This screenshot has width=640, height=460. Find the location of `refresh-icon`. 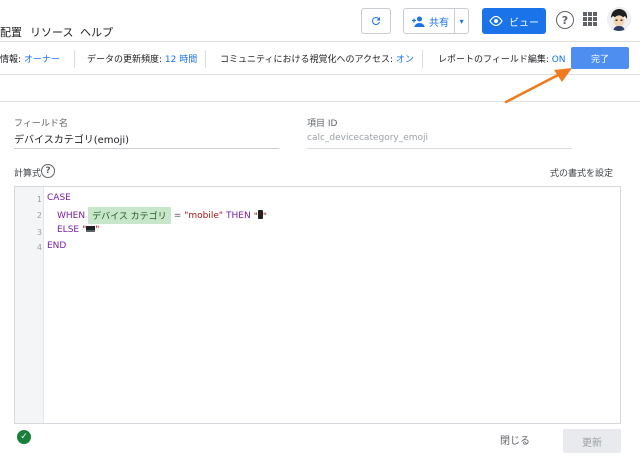

refresh-icon is located at coordinates (376, 20).